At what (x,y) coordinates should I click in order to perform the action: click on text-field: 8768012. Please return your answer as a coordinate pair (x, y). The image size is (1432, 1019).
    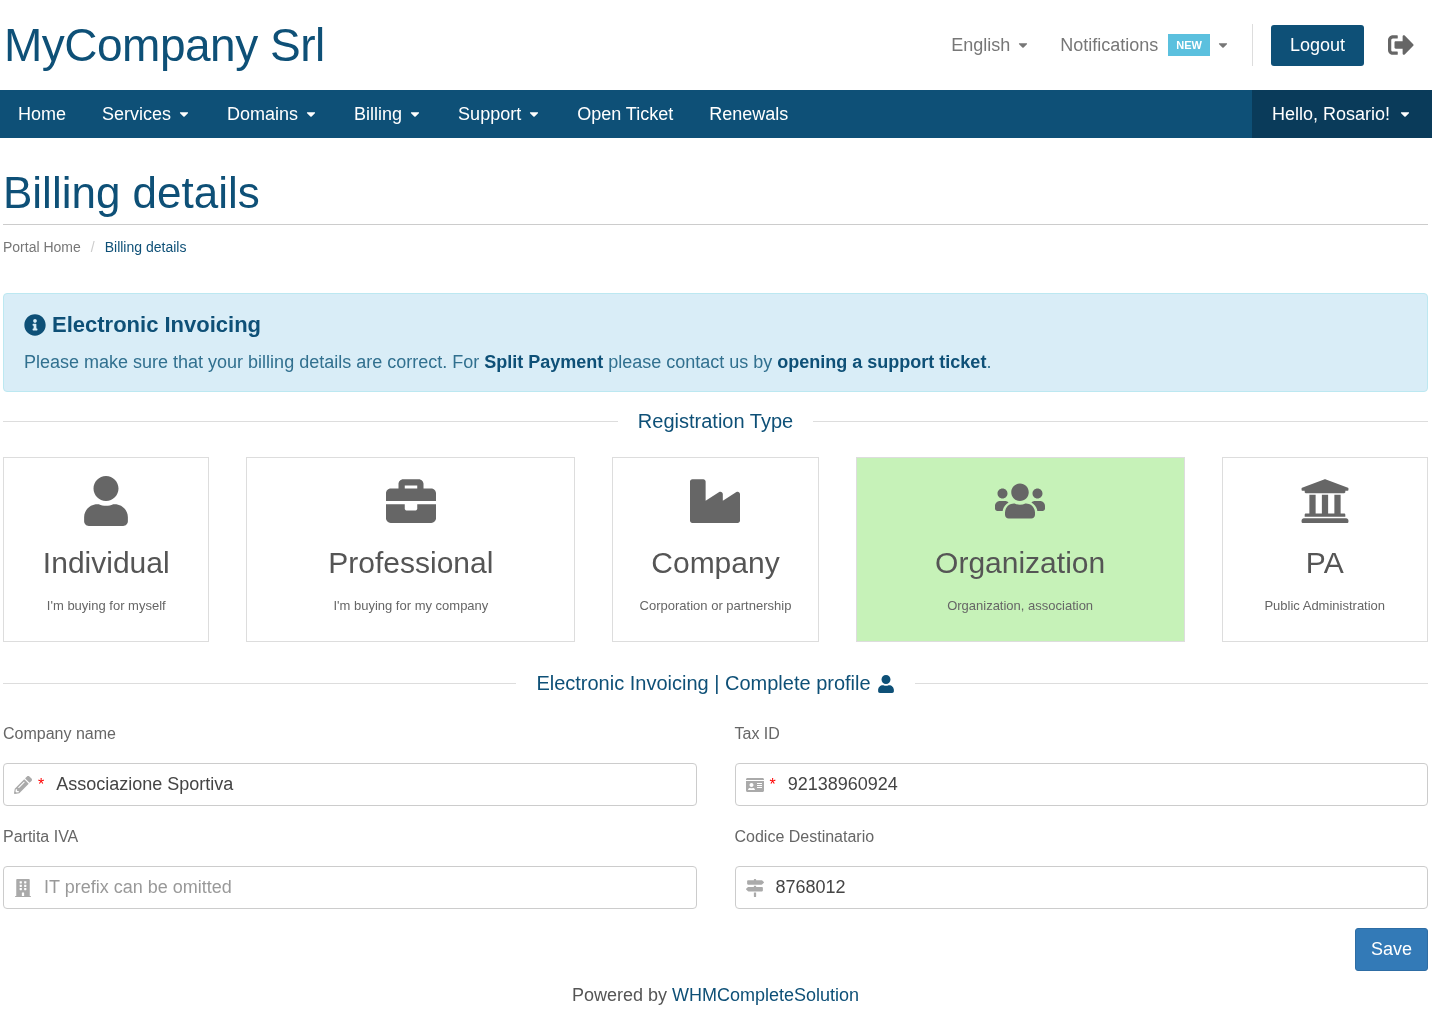
    Looking at the image, I should click on (1081, 887).